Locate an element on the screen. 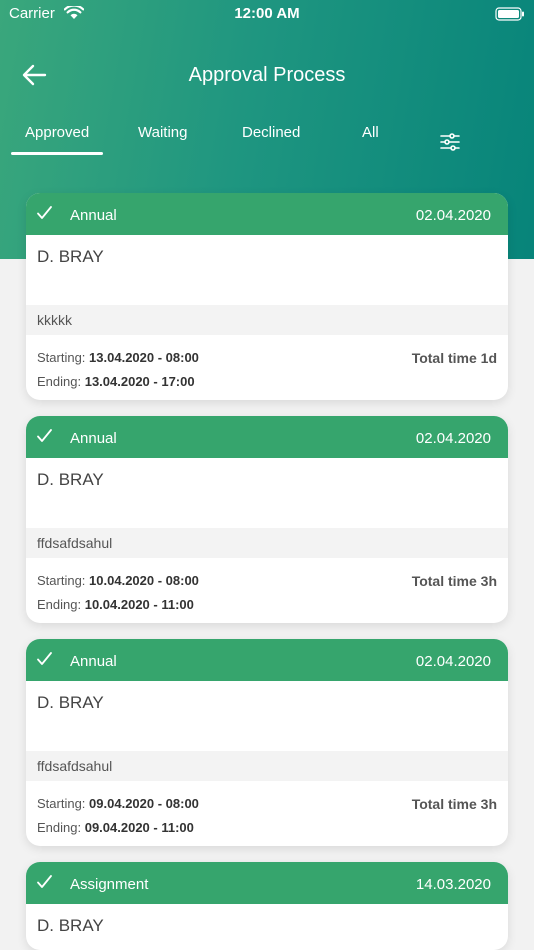  status-bar: Carrier 12:00 AM is located at coordinates (267, 14).